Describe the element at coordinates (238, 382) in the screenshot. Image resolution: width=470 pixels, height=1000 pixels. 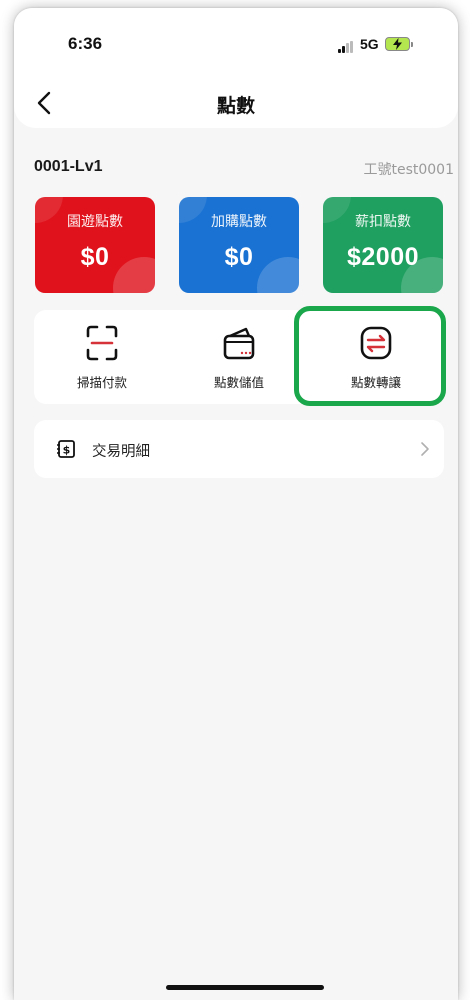
I see `action-label: 點數儲值` at that location.